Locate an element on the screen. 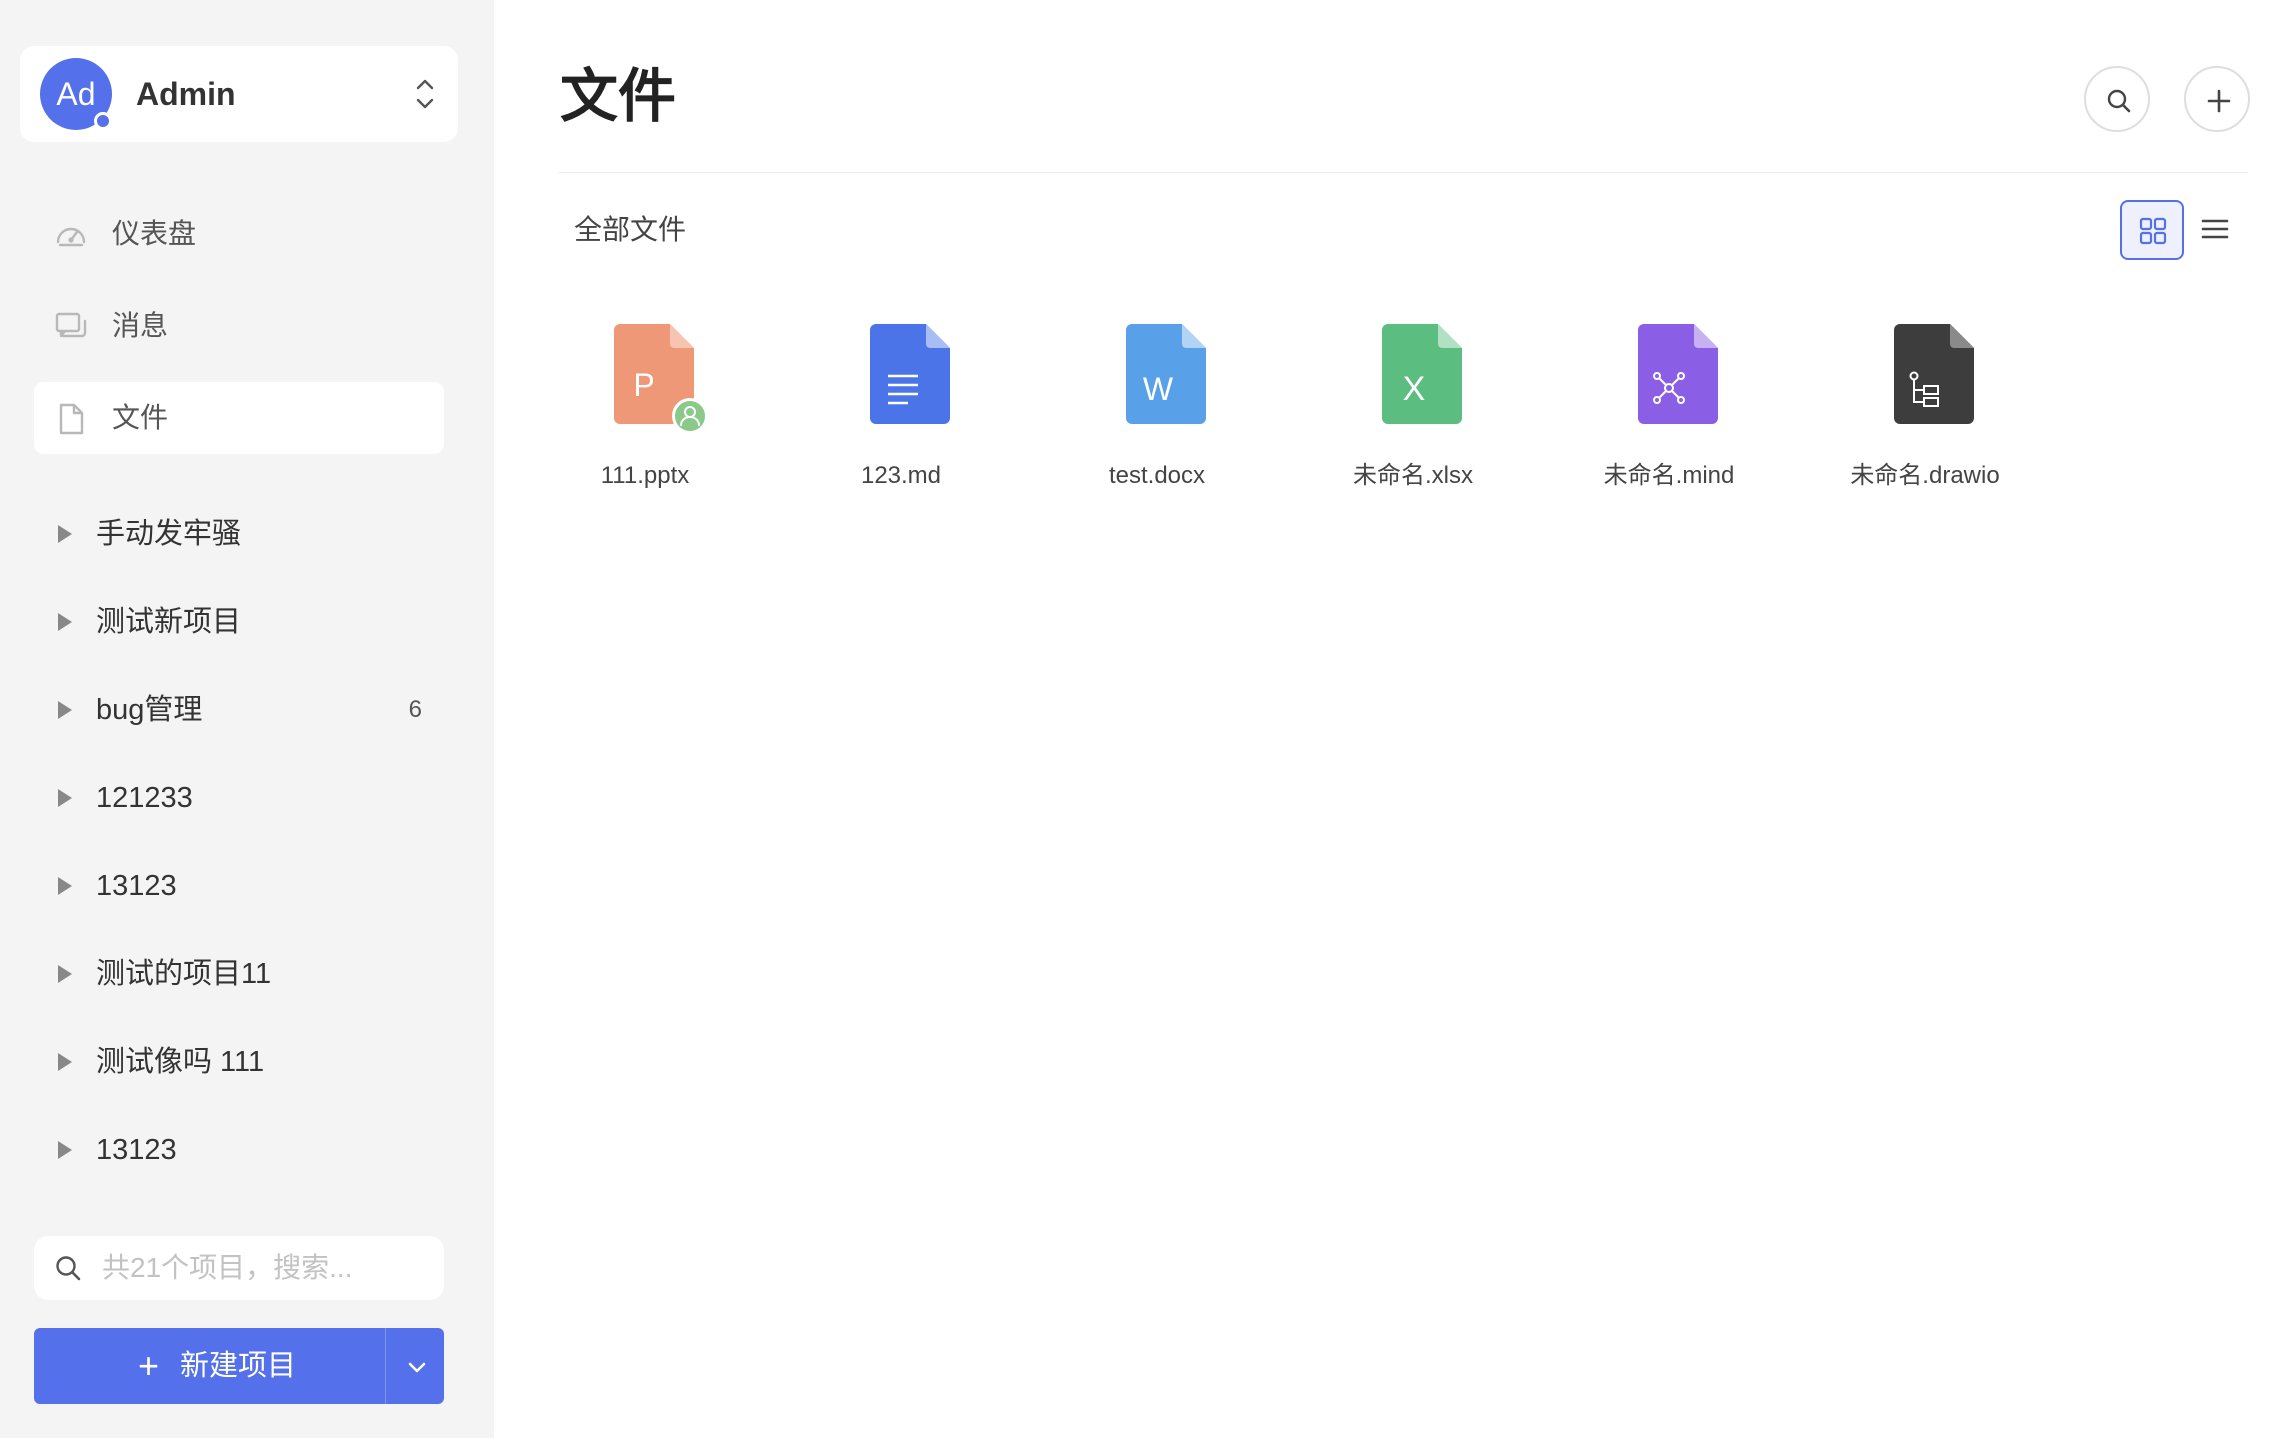  add-file-button is located at coordinates (2217, 99).